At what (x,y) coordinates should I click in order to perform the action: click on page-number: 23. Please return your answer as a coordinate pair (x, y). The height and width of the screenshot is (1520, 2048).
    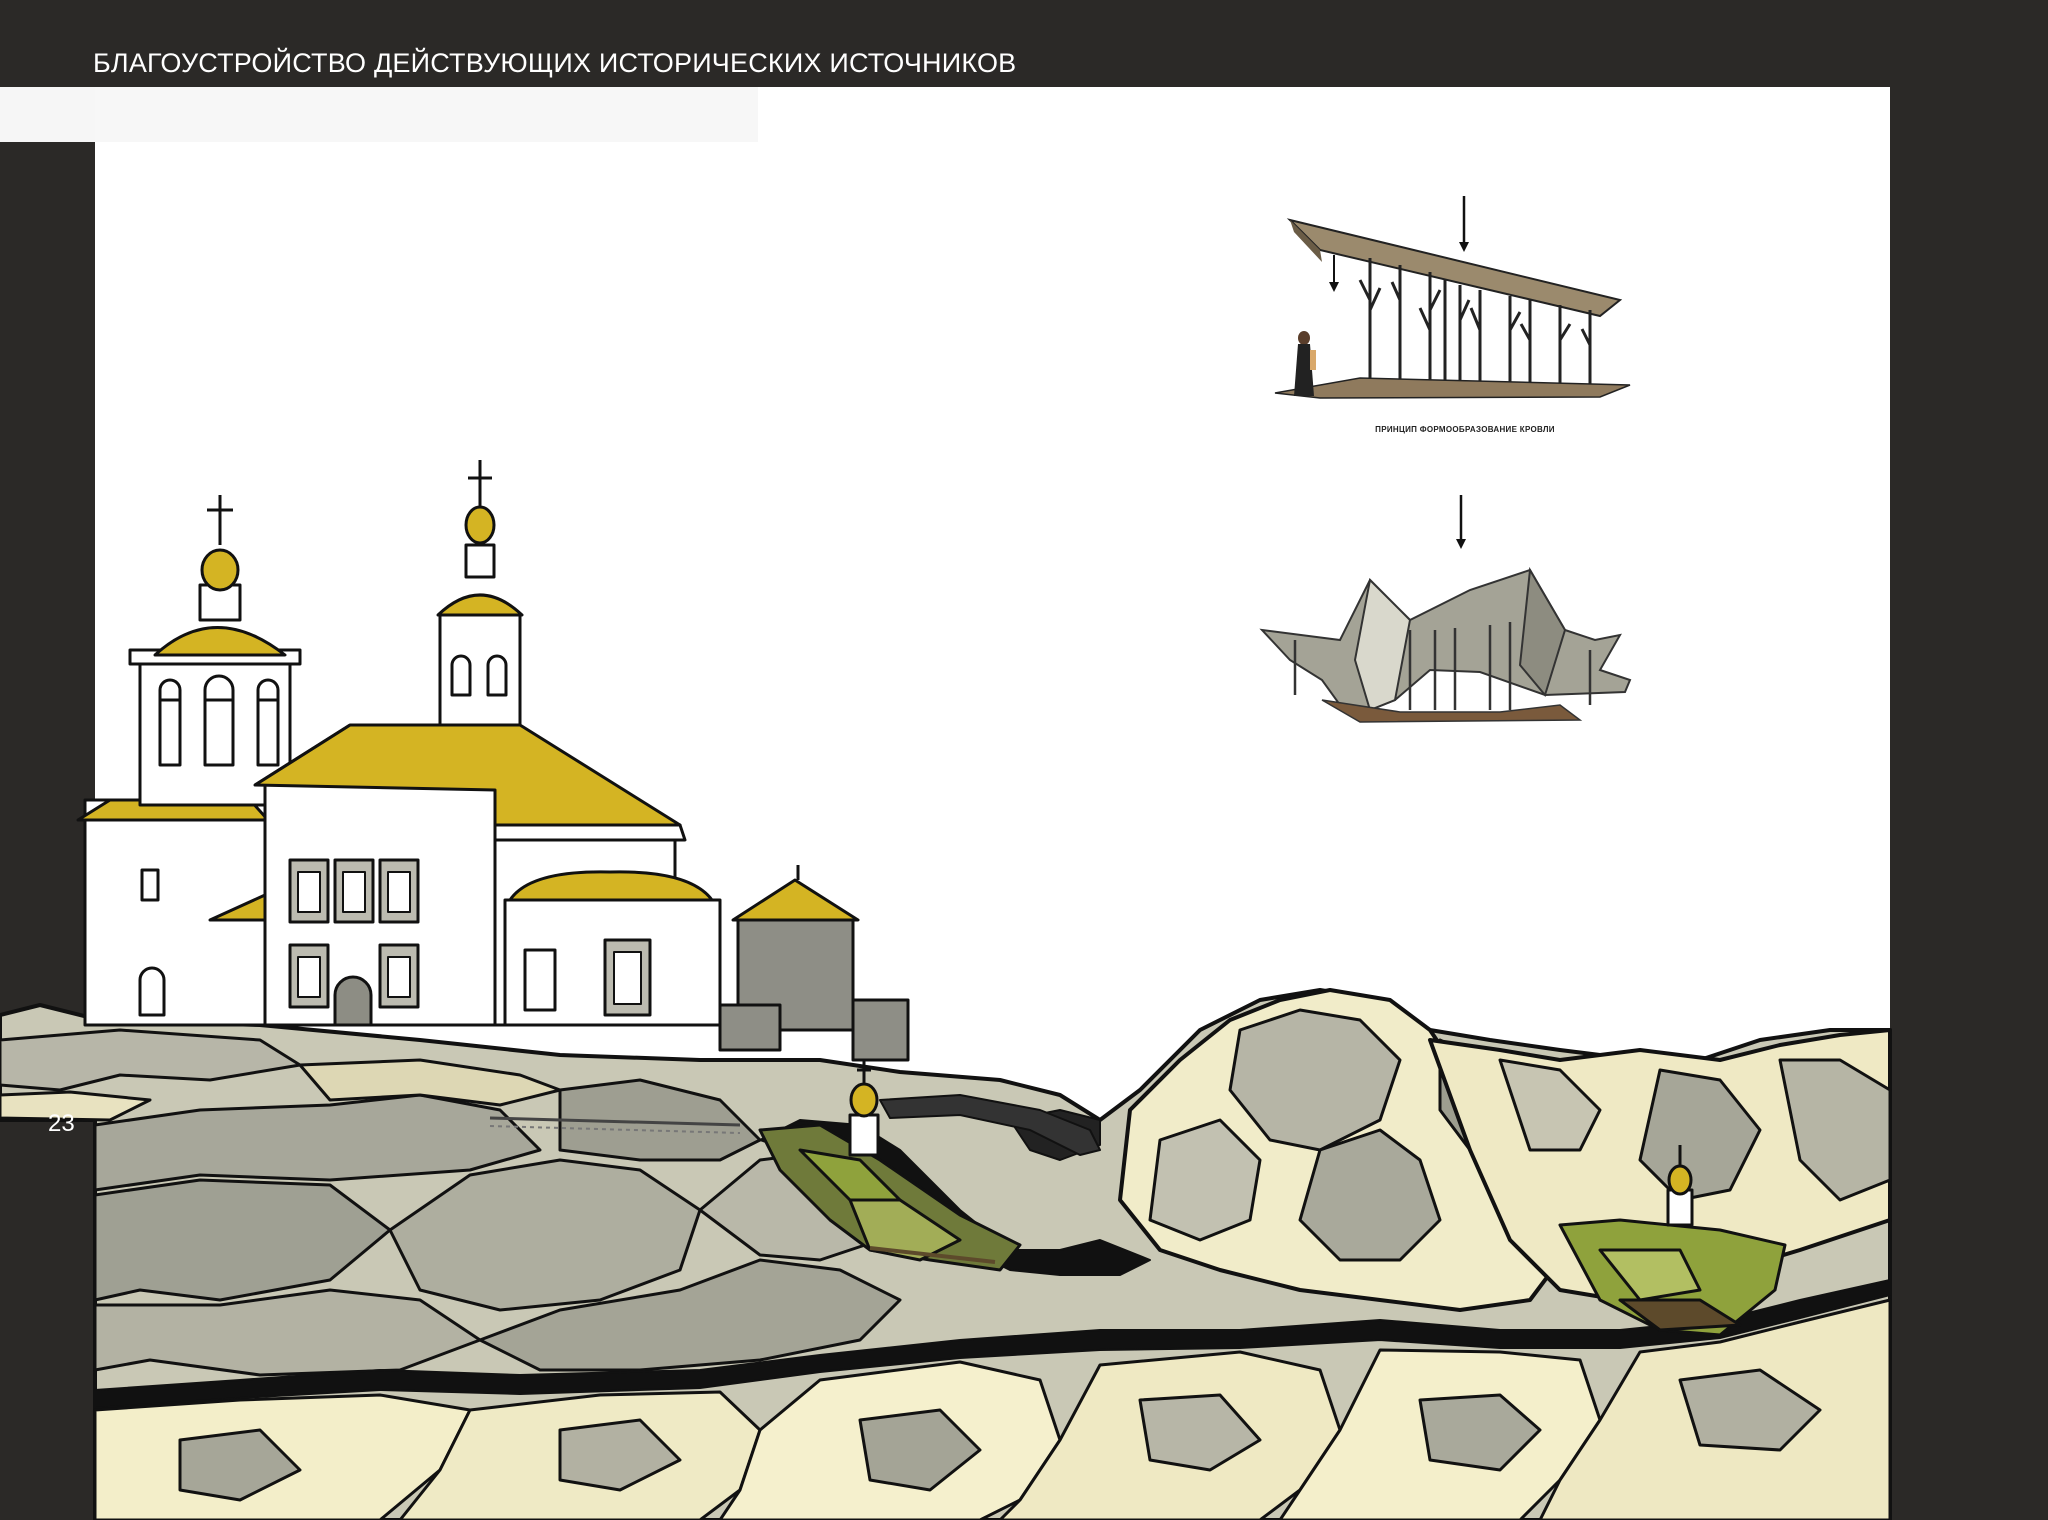
    Looking at the image, I should click on (61, 1123).